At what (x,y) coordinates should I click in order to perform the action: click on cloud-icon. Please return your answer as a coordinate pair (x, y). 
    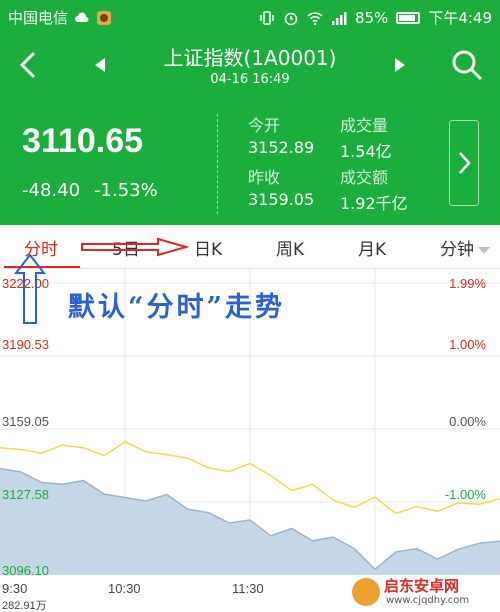
    Looking at the image, I should click on (82, 16).